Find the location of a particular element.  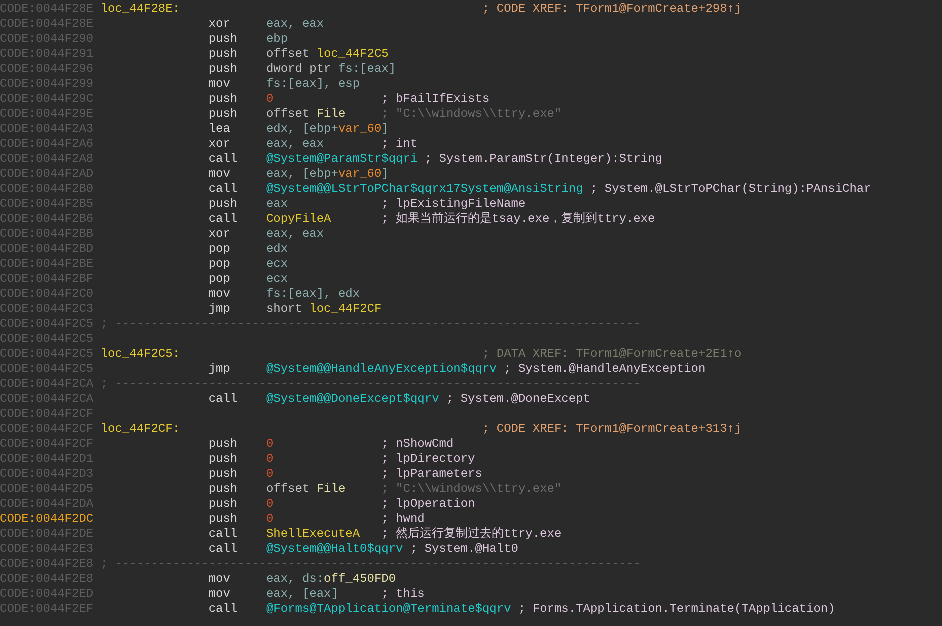

instruction-operand: eax is located at coordinates (278, 204).